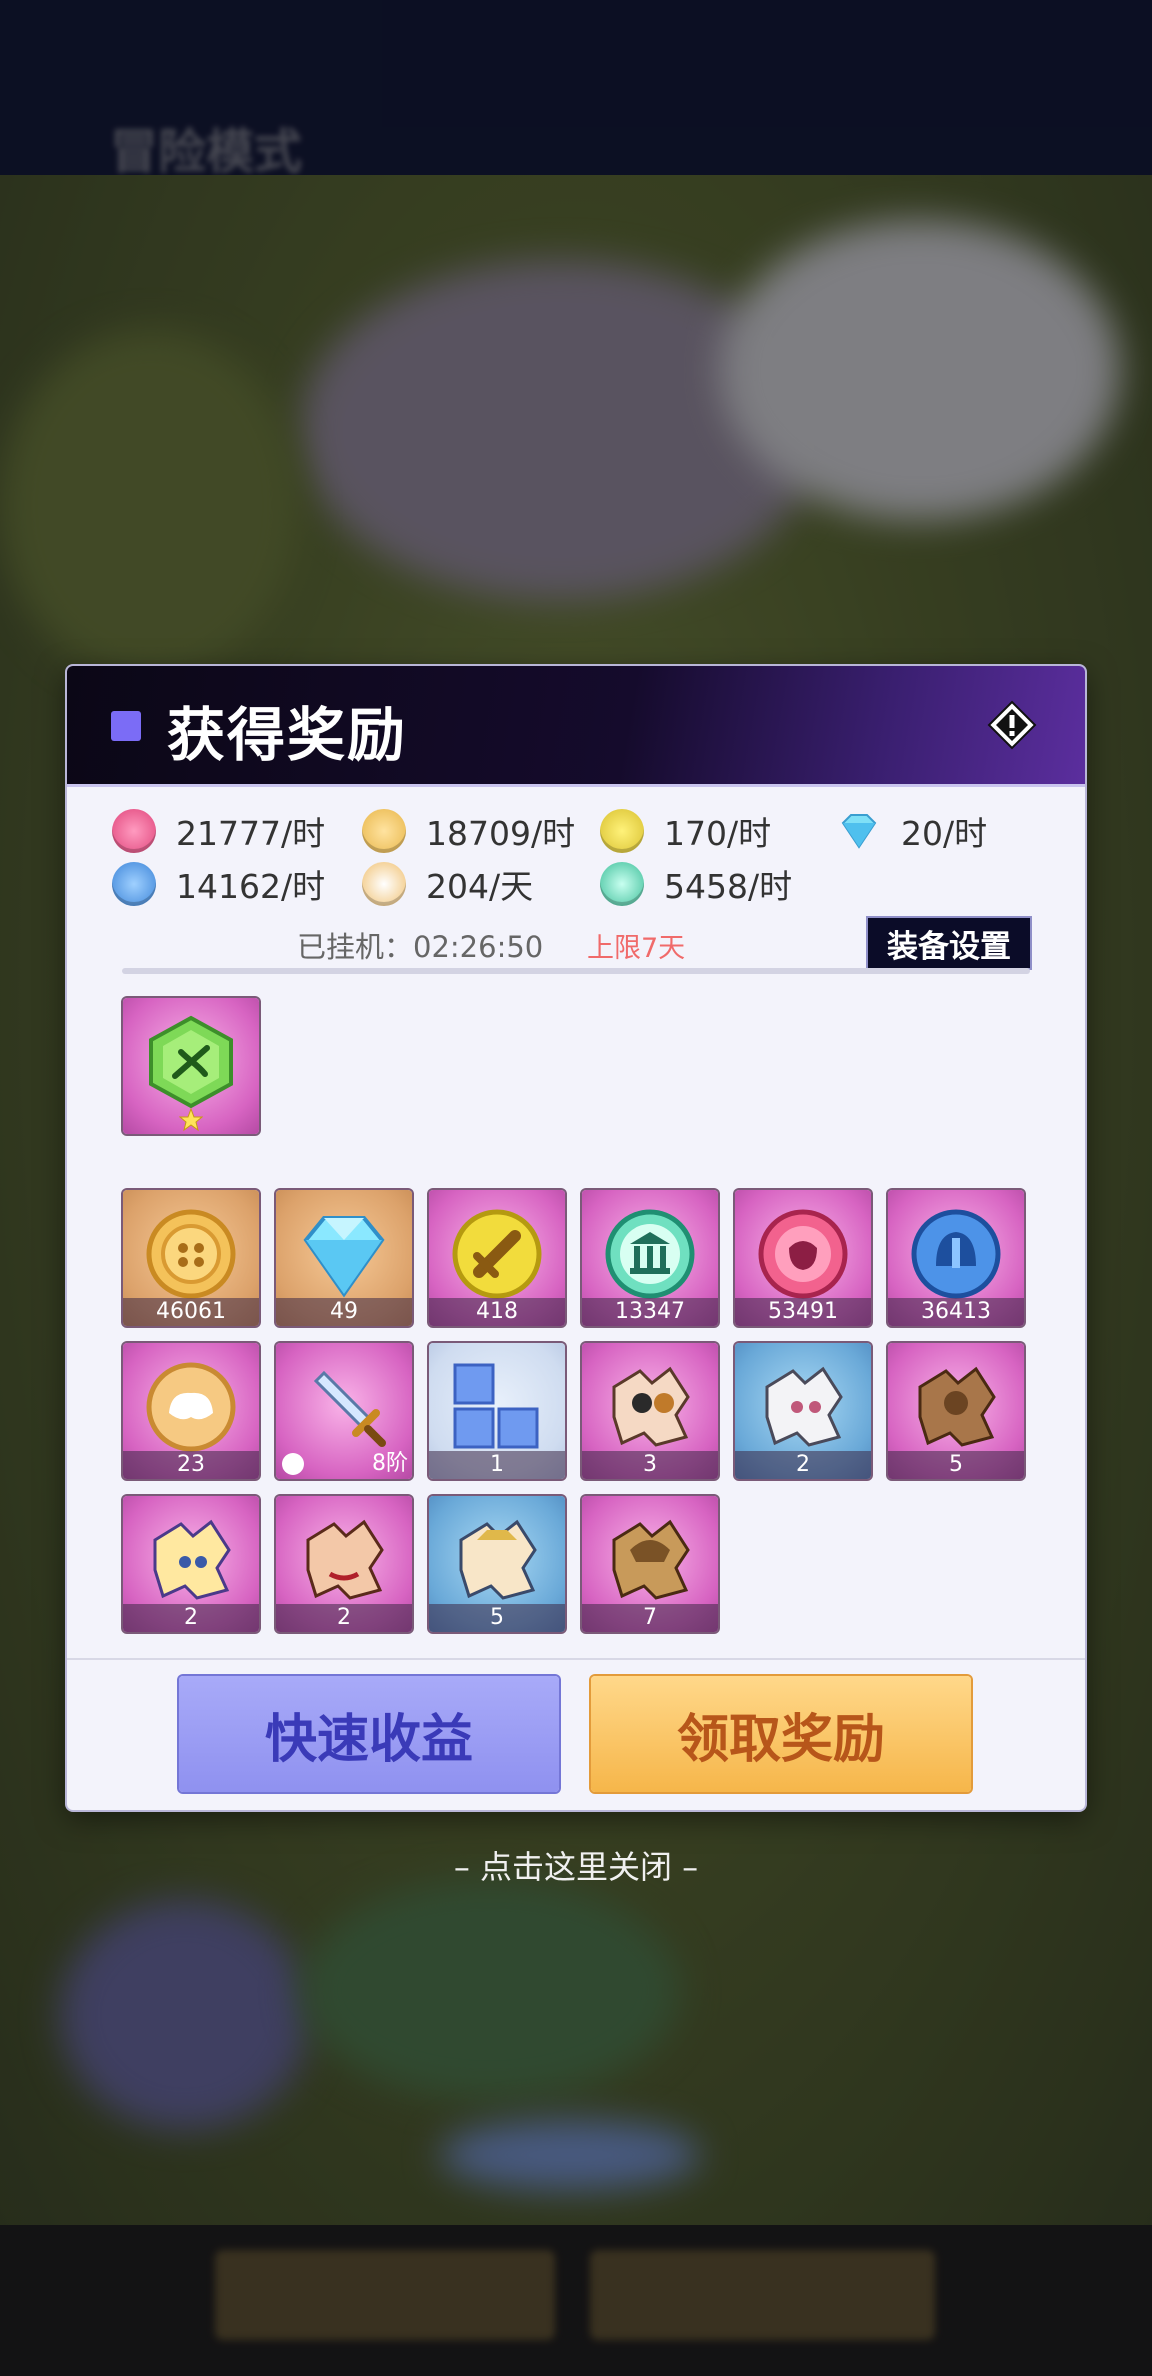  I want to click on item-count: 3, so click(650, 1465).